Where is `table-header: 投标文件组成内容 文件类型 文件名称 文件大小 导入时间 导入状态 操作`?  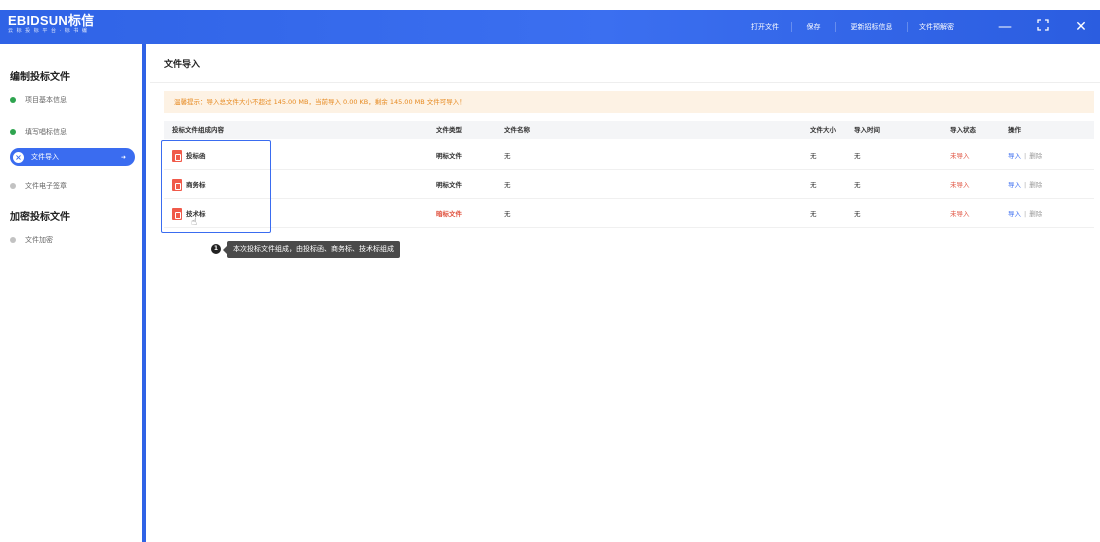 table-header: 投标文件组成内容 文件类型 文件名称 文件大小 导入时间 导入状态 操作 is located at coordinates (629, 130).